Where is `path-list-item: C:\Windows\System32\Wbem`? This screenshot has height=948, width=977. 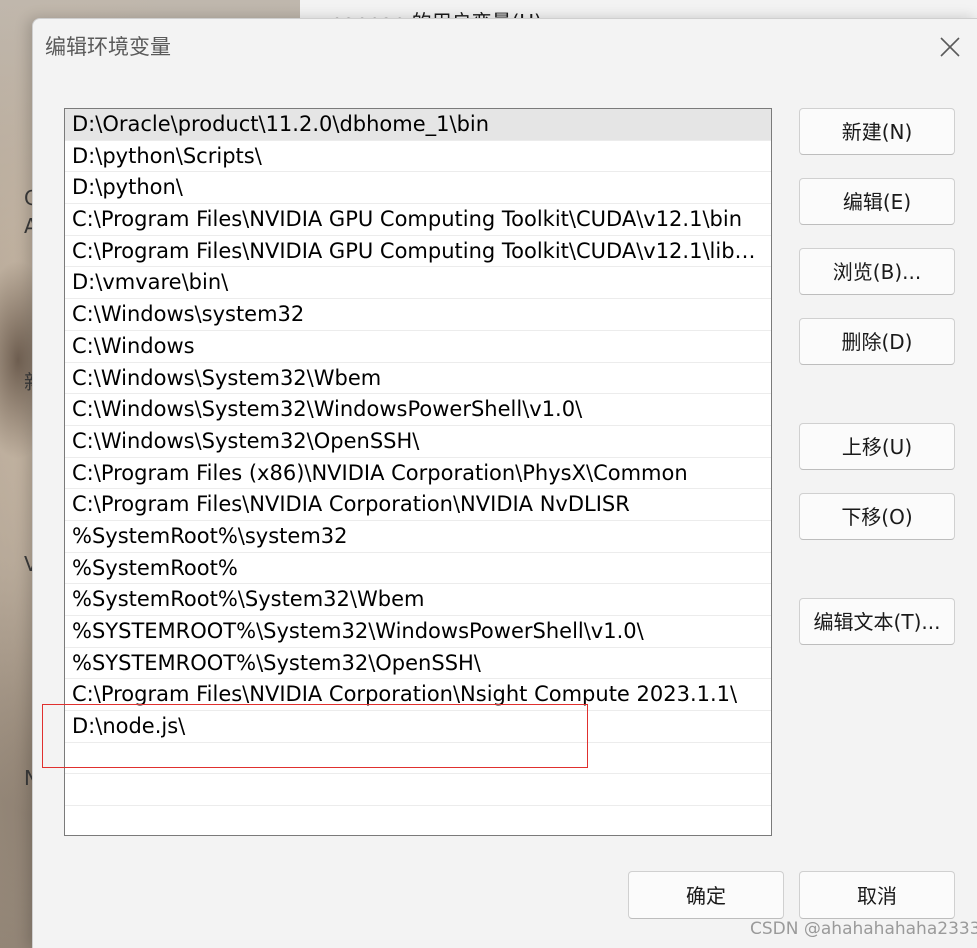
path-list-item: C:\Windows\System32\Wbem is located at coordinates (418, 379).